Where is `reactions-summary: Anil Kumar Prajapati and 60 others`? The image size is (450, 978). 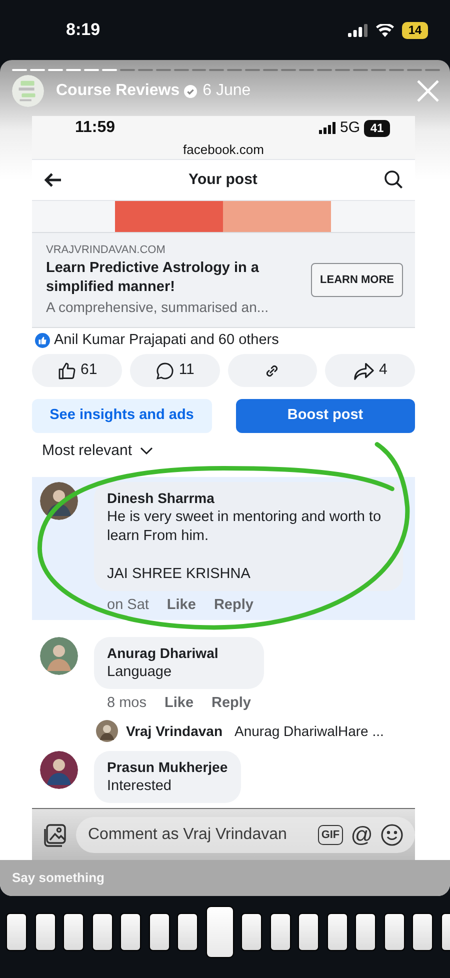 reactions-summary: Anil Kumar Prajapati and 60 others is located at coordinates (166, 340).